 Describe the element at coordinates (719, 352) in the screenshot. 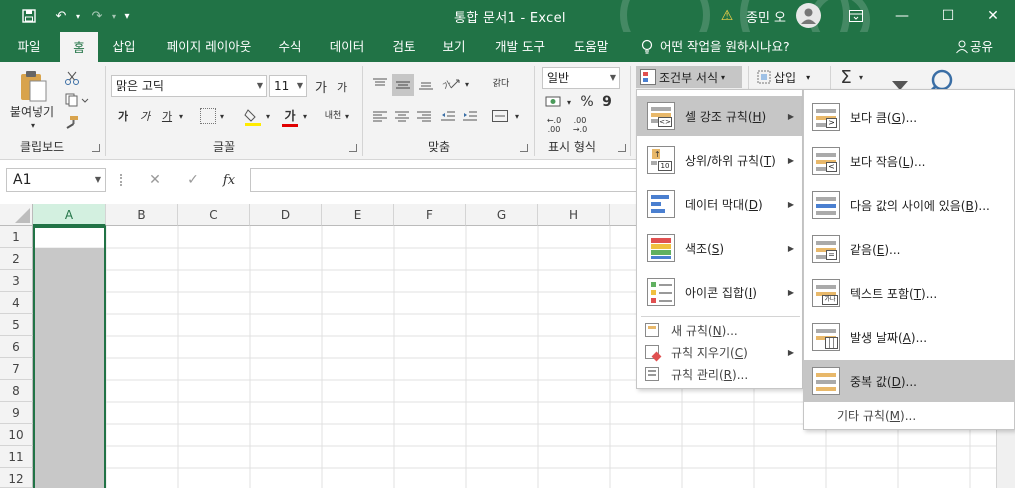

I see `menu-clear-rules: 규칙 지우기(C) ▶` at that location.